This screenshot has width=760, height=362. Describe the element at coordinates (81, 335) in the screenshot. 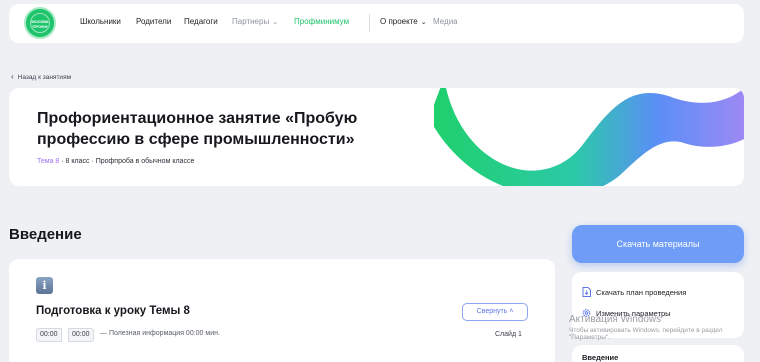

I see `time-seconds: 00:00` at that location.